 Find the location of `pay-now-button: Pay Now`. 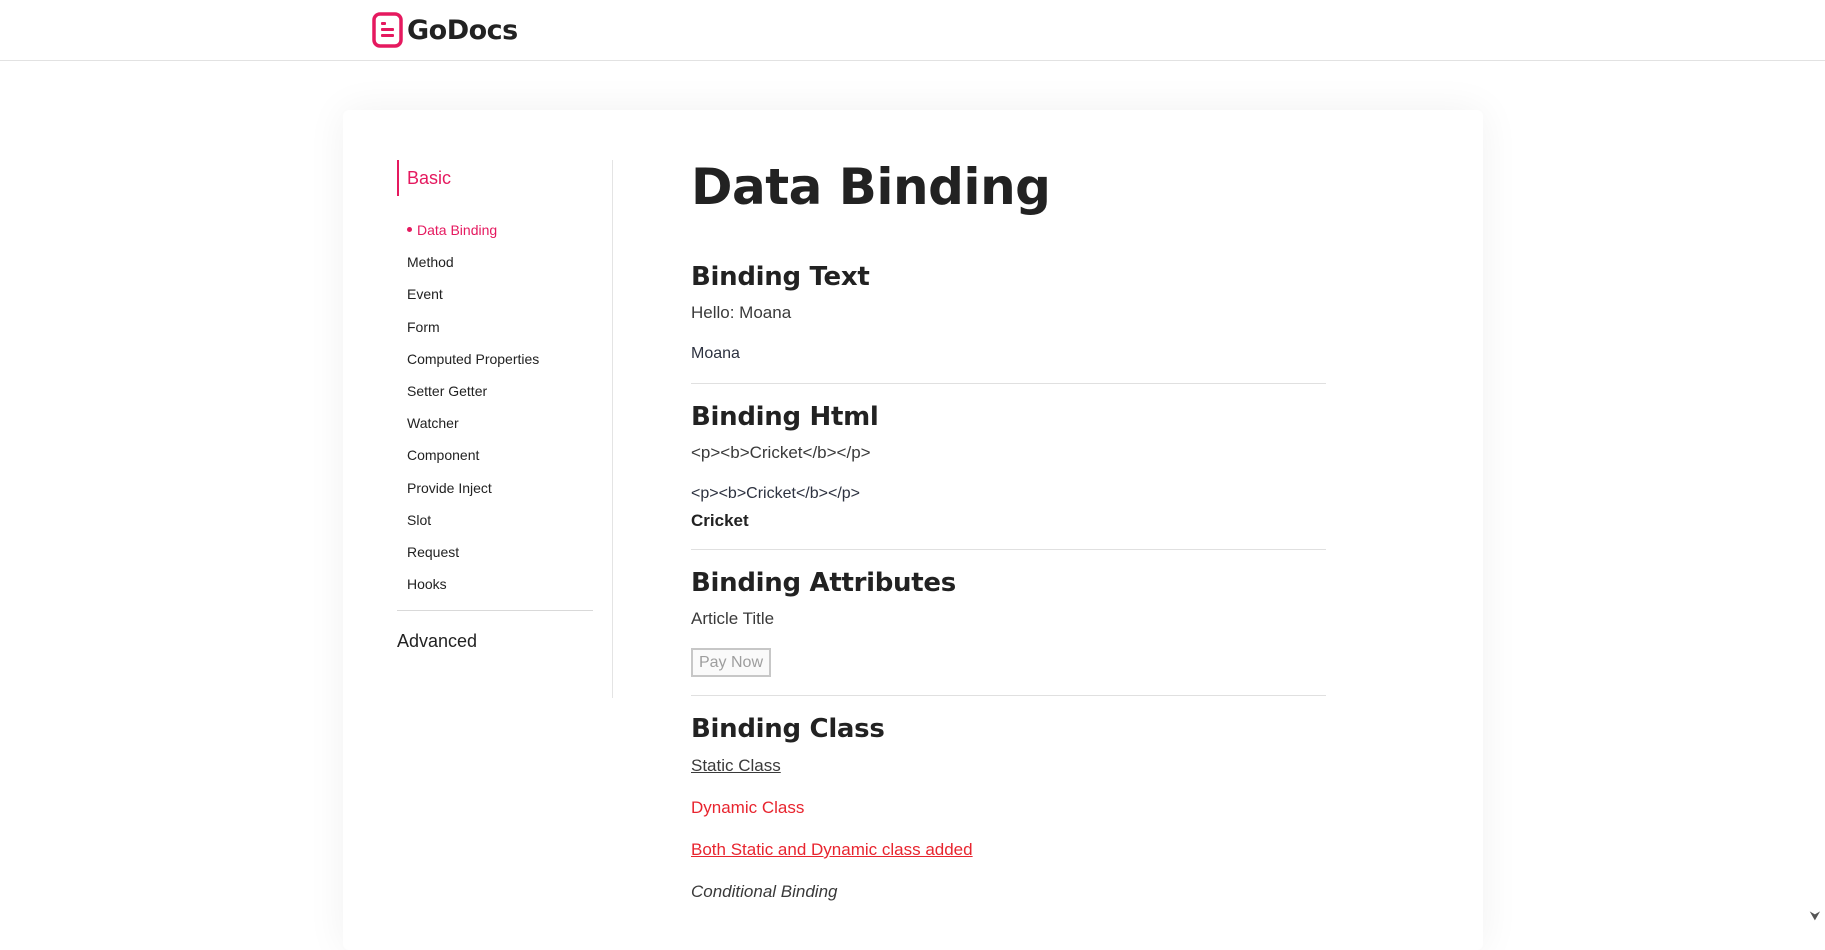

pay-now-button: Pay Now is located at coordinates (731, 662).